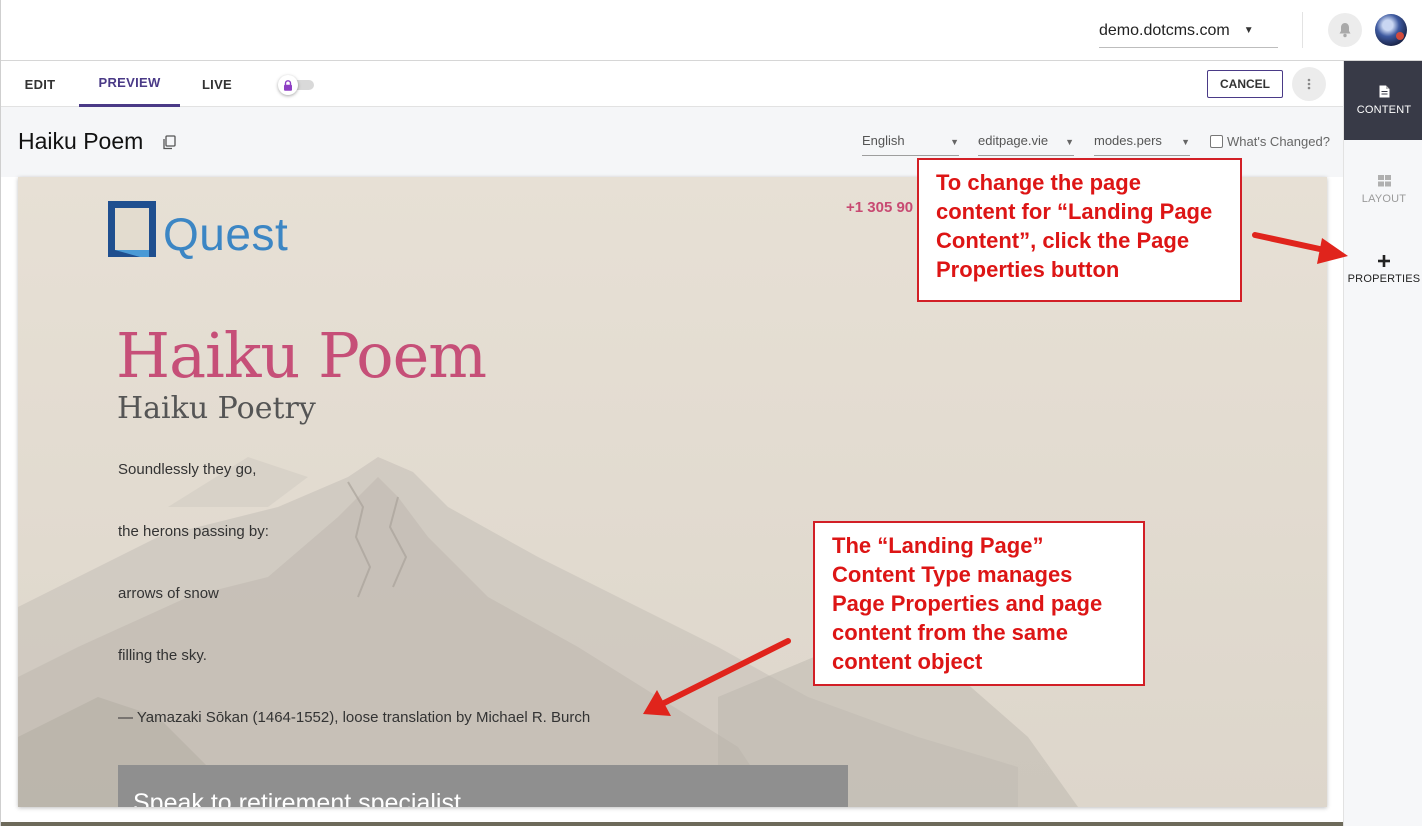 The height and width of the screenshot is (826, 1422). I want to click on device-value: editpage.vie, so click(1013, 140).